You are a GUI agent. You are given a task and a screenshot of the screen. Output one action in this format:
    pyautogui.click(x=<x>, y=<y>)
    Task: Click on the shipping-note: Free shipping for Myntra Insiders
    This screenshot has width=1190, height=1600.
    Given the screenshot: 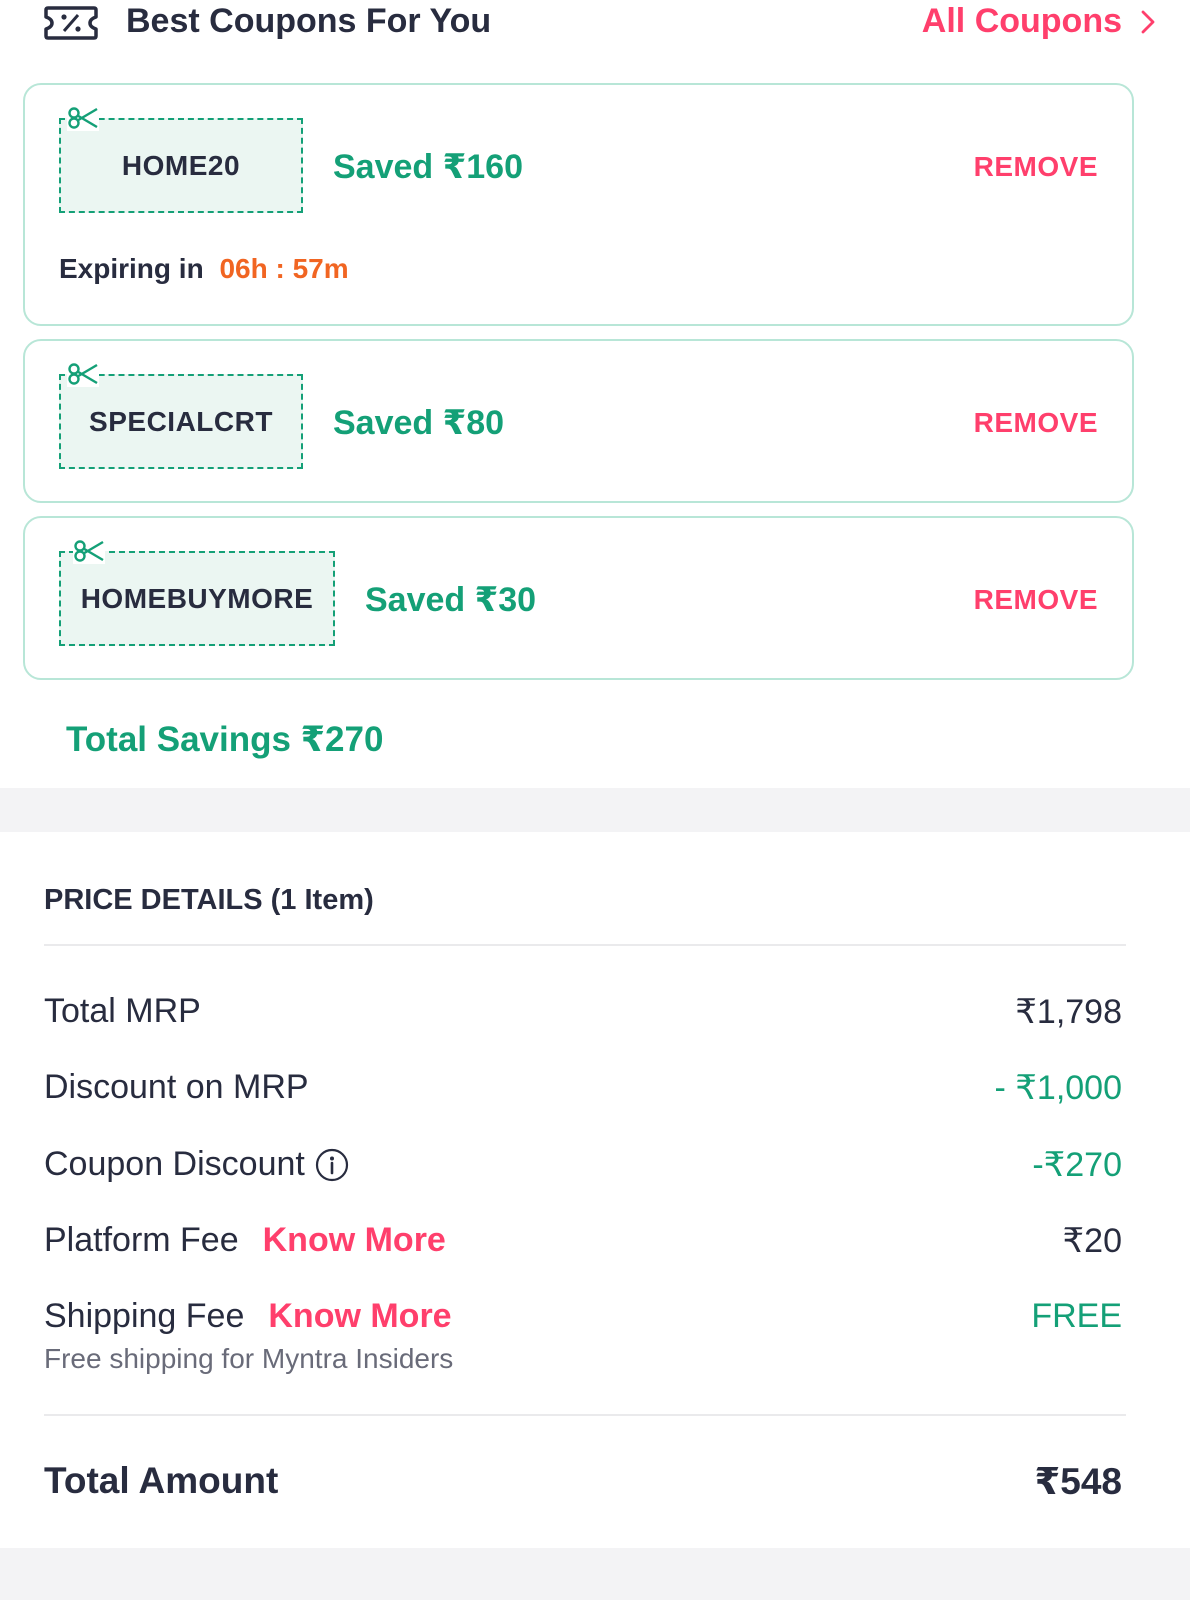 What is the action you would take?
    pyautogui.click(x=249, y=1358)
    